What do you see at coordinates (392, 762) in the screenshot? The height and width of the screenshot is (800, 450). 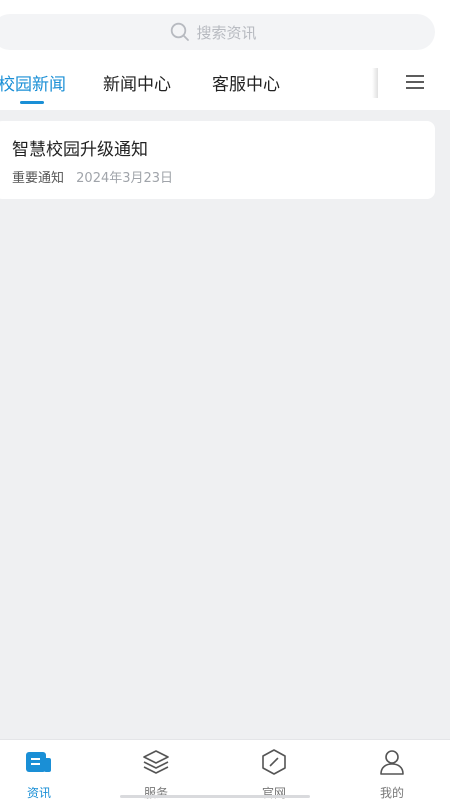 I see `user-icon` at bounding box center [392, 762].